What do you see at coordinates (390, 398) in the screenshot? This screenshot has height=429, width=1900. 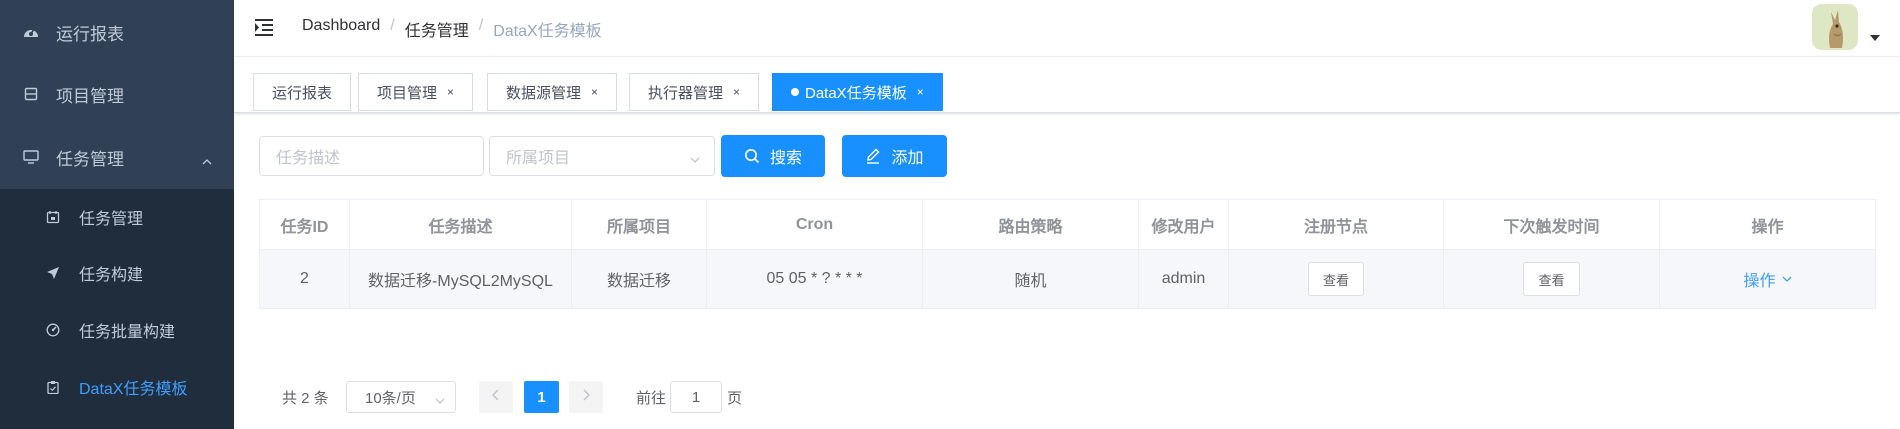 I see `page-size-value: 10条/页` at bounding box center [390, 398].